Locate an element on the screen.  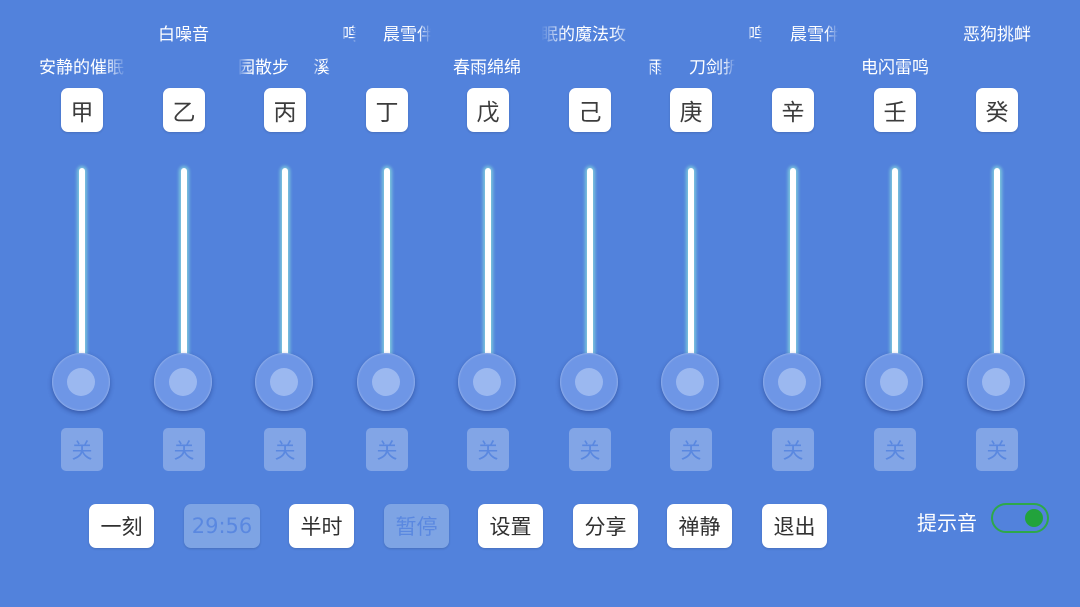
sound-label-cry: 鸣 is located at coordinates (349, 35).